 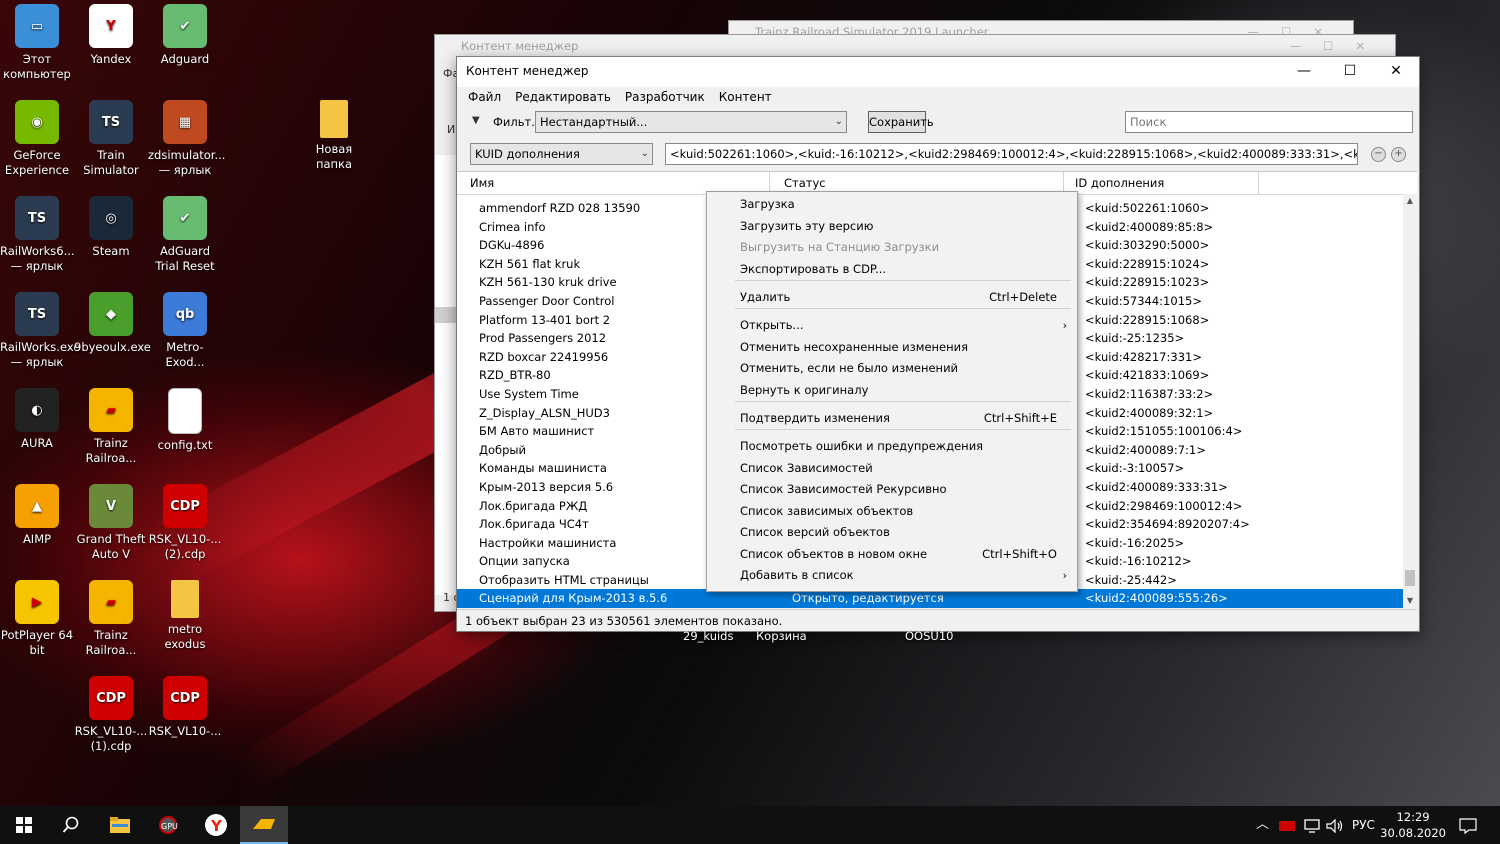 I want to click on filter-combo: Нестандартный... ⌄, so click(x=691, y=122).